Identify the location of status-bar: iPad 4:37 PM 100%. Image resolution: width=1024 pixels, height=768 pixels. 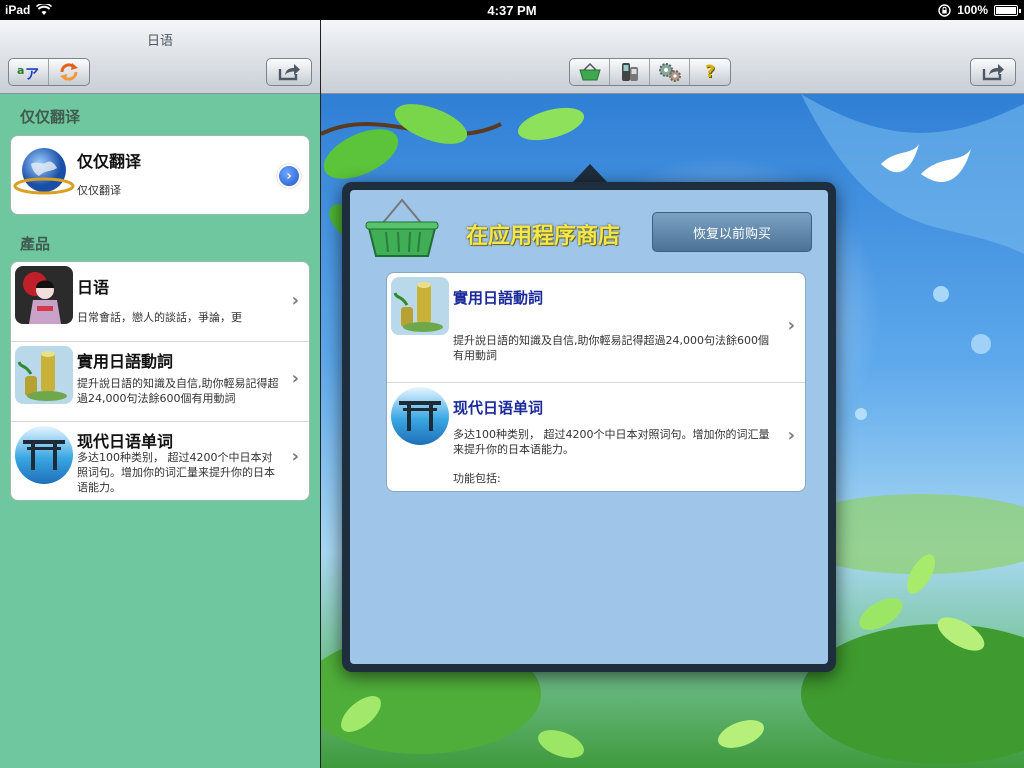
(512, 10).